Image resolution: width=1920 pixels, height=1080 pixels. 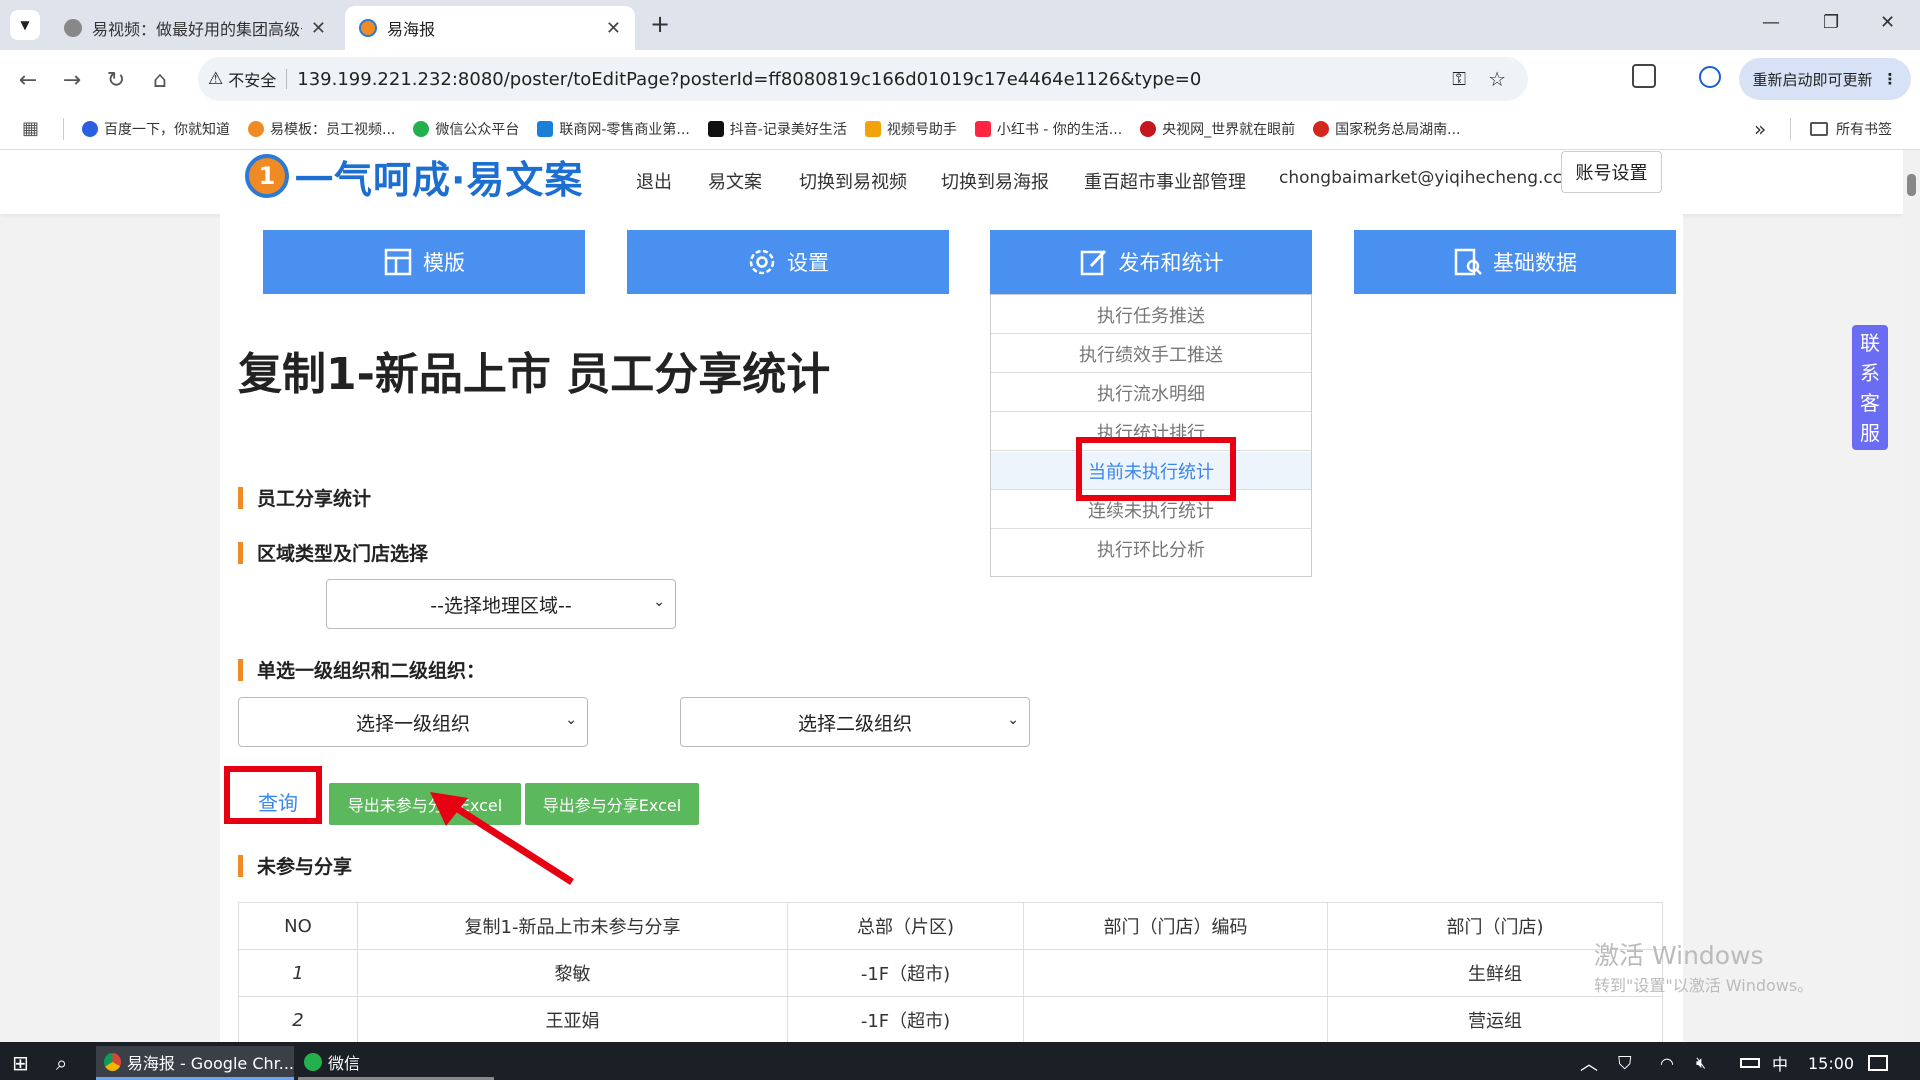 I want to click on bookmarks-overflow-button: », so click(x=1760, y=129).